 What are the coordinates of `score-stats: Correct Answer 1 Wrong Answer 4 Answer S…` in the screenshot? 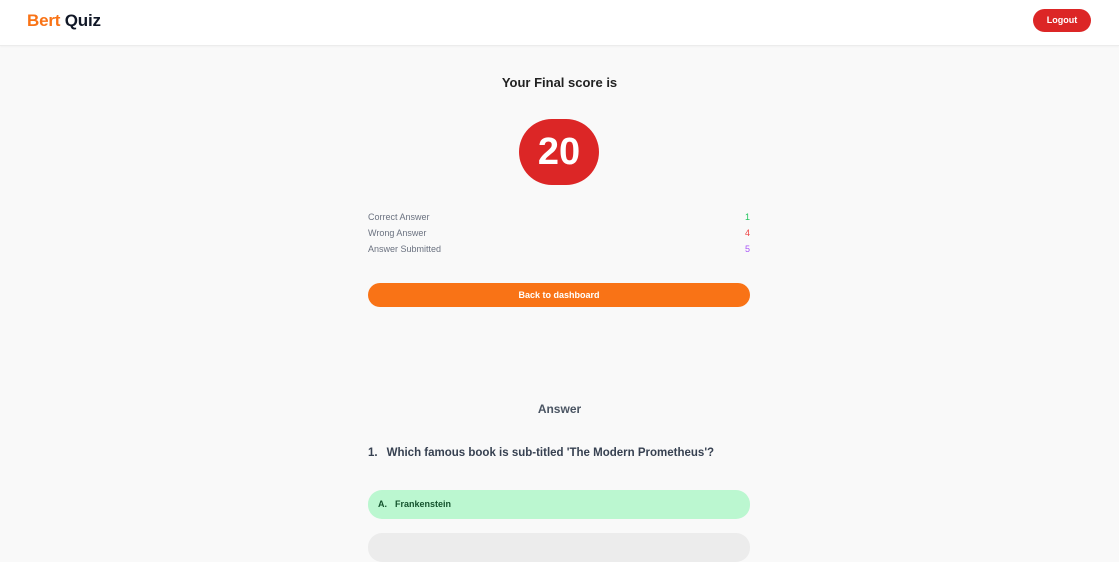 It's located at (559, 235).